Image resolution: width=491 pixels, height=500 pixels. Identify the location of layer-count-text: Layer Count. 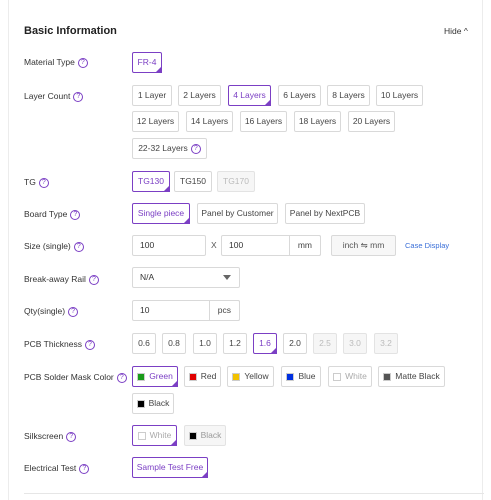
(47, 96).